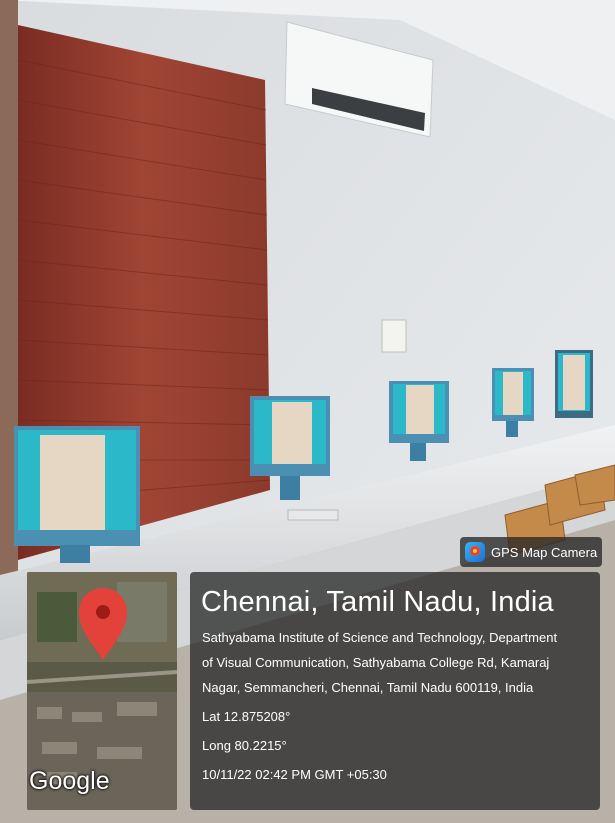 Image resolution: width=615 pixels, height=823 pixels. Describe the element at coordinates (244, 745) in the screenshot. I see `longitude: Long 80.2215°` at that location.